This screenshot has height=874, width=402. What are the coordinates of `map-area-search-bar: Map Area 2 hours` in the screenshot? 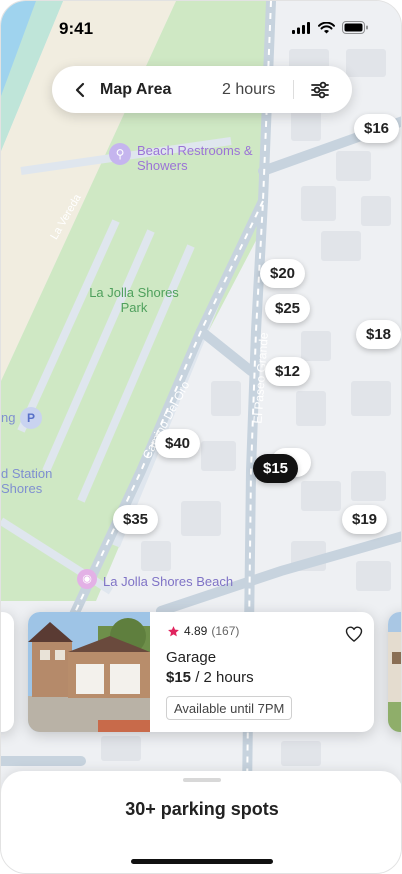 It's located at (202, 89).